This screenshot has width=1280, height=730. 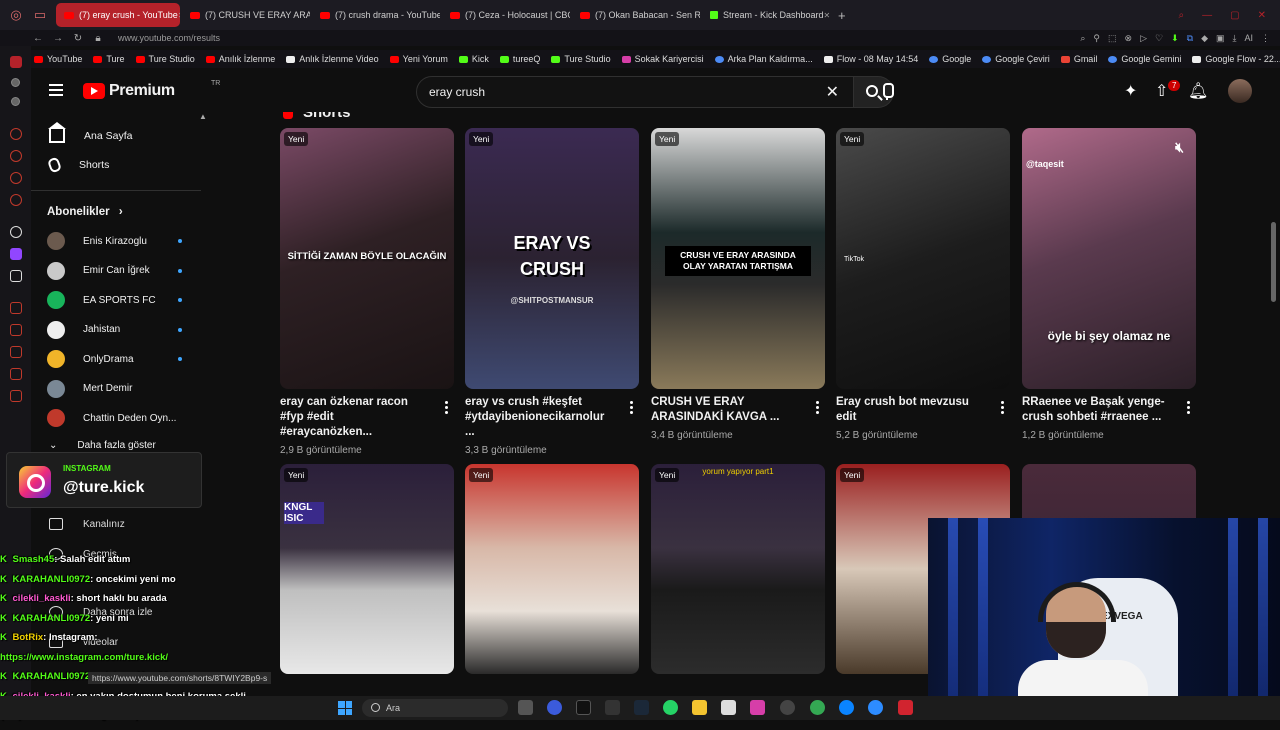 What do you see at coordinates (15, 101) in the screenshot?
I see `rail-dot-icon` at bounding box center [15, 101].